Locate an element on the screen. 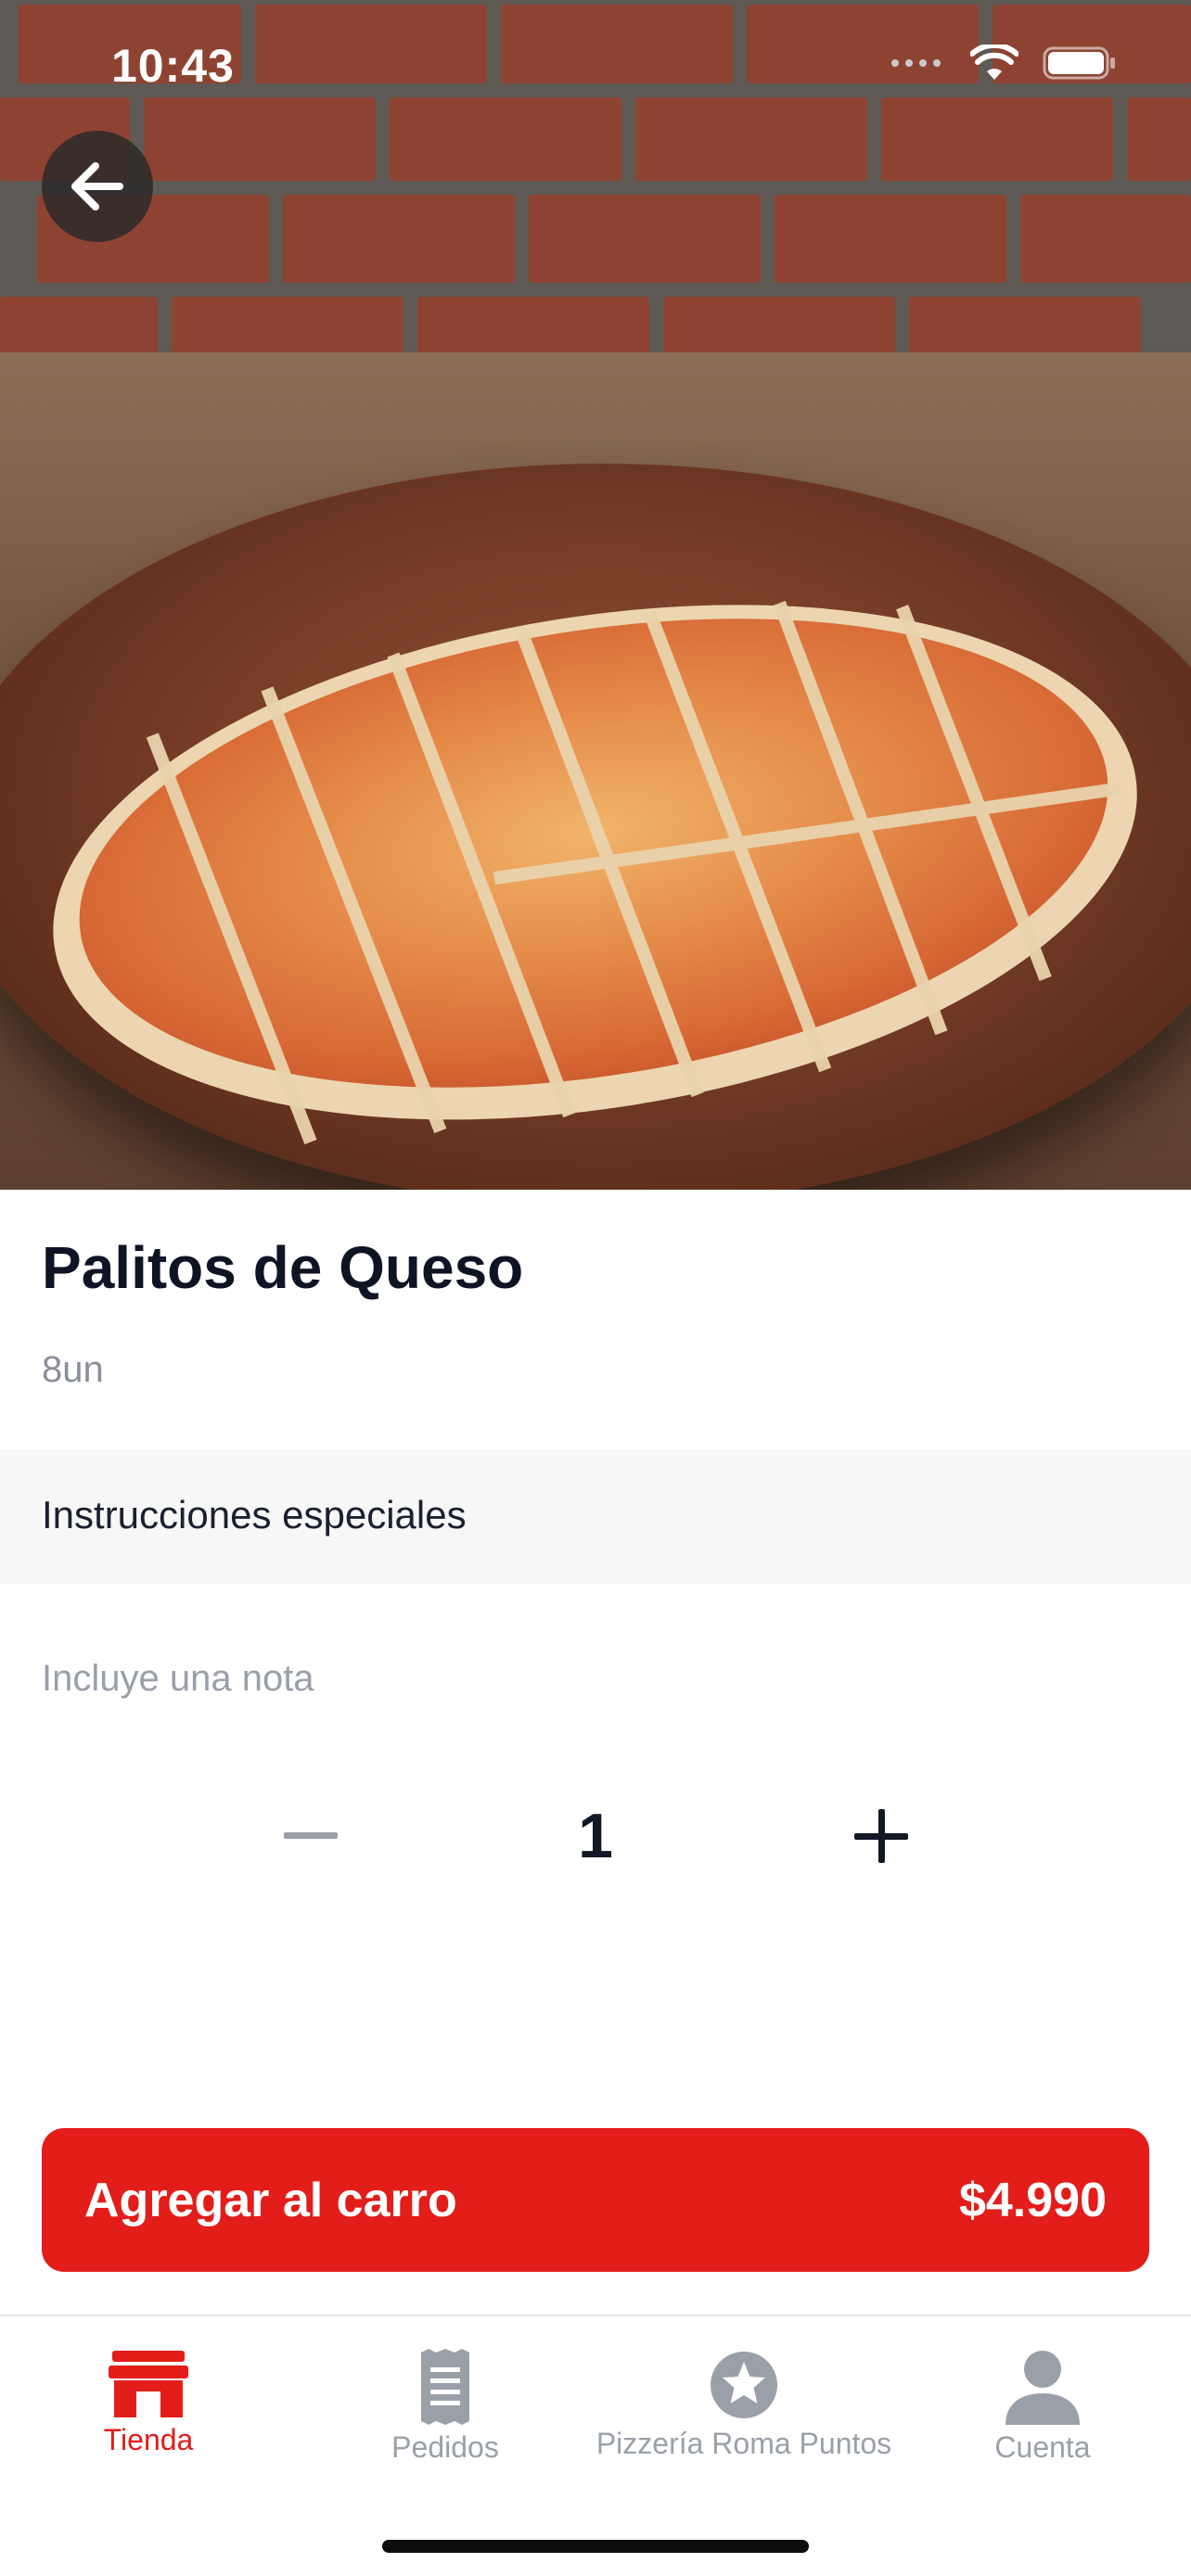 The height and width of the screenshot is (2576, 1191). tab-cuenta: Cuenta is located at coordinates (1042, 2407).